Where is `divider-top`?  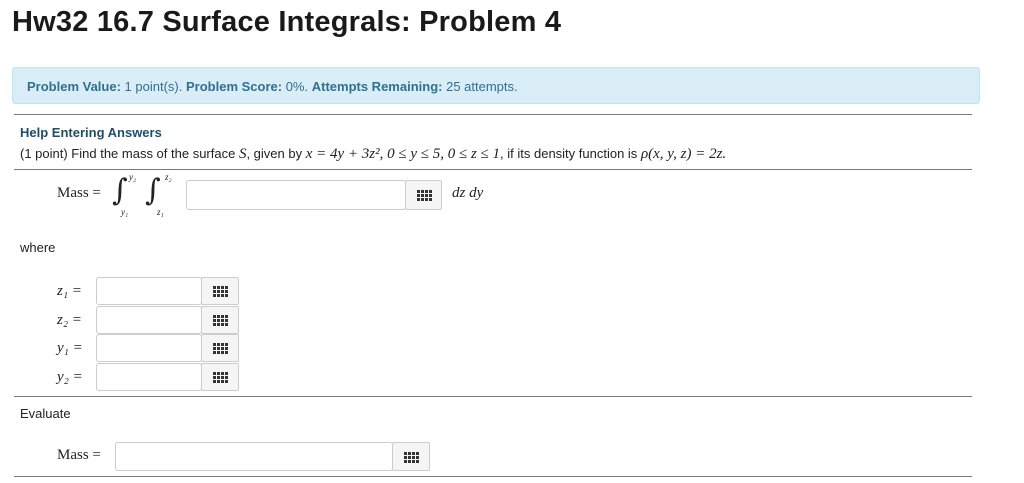 divider-top is located at coordinates (493, 114).